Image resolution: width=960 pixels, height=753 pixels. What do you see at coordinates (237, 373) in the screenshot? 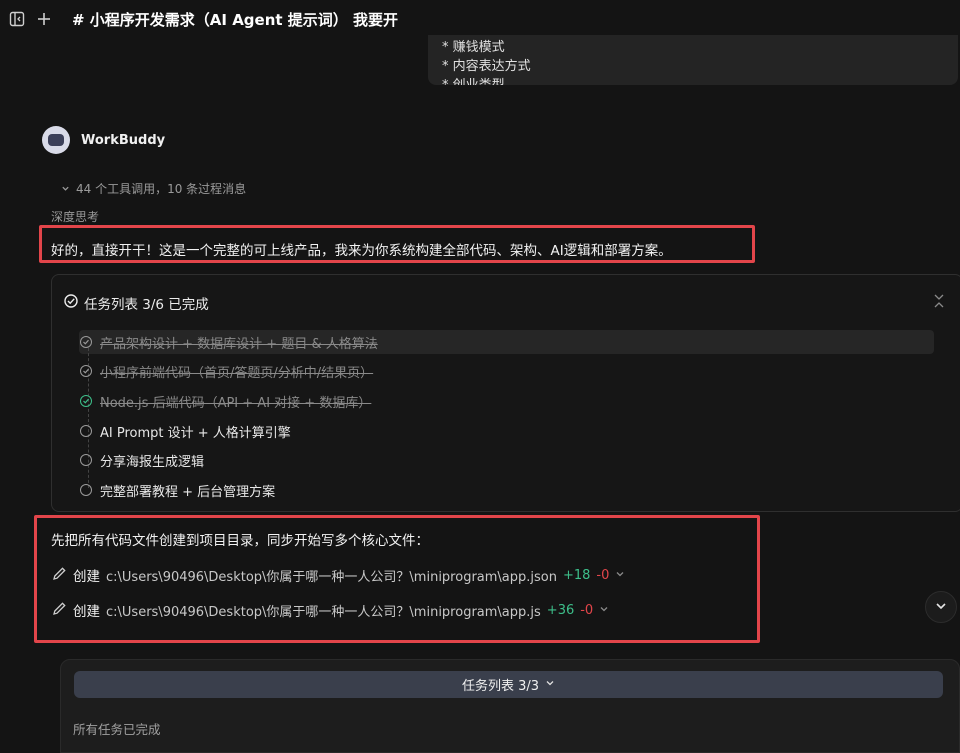
I see `task-item-label: 小程序前端代码（首页/答题页/分析中/结果页）` at bounding box center [237, 373].